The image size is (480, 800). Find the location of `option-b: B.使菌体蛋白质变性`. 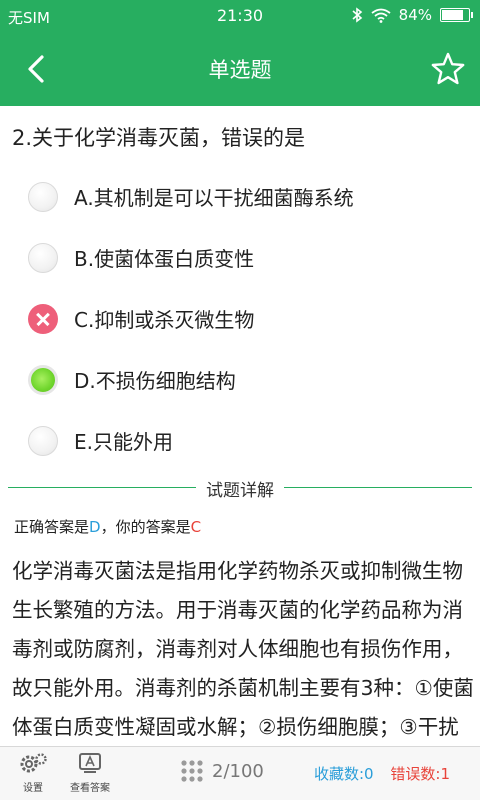

option-b: B.使菌体蛋白质变性 is located at coordinates (240, 257).